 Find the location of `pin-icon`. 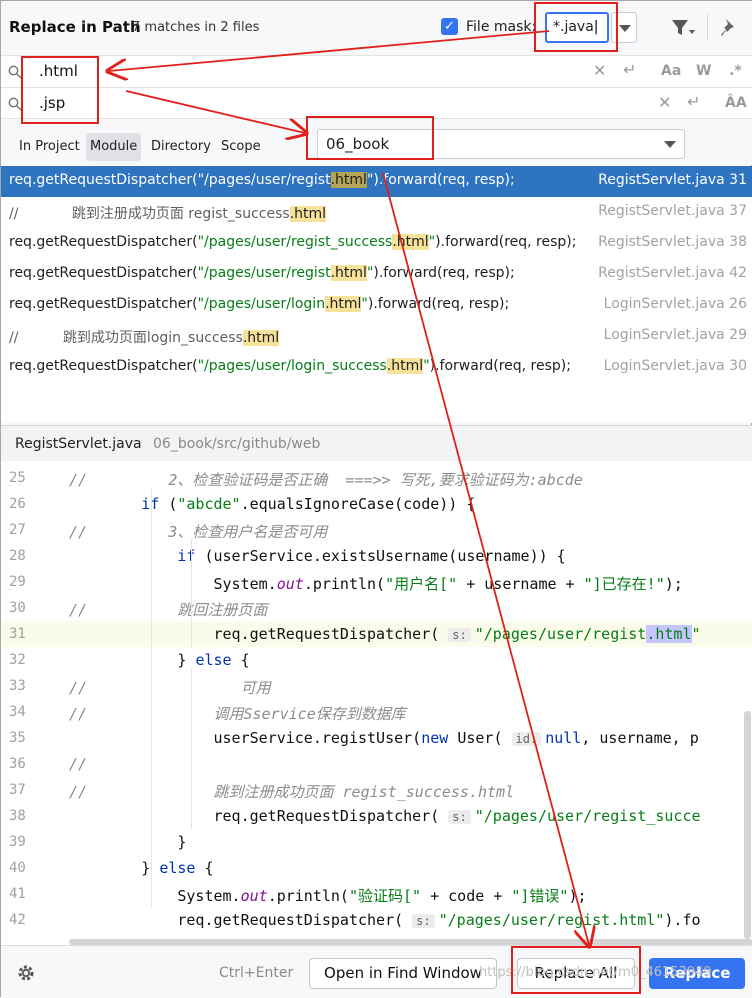

pin-icon is located at coordinates (729, 28).